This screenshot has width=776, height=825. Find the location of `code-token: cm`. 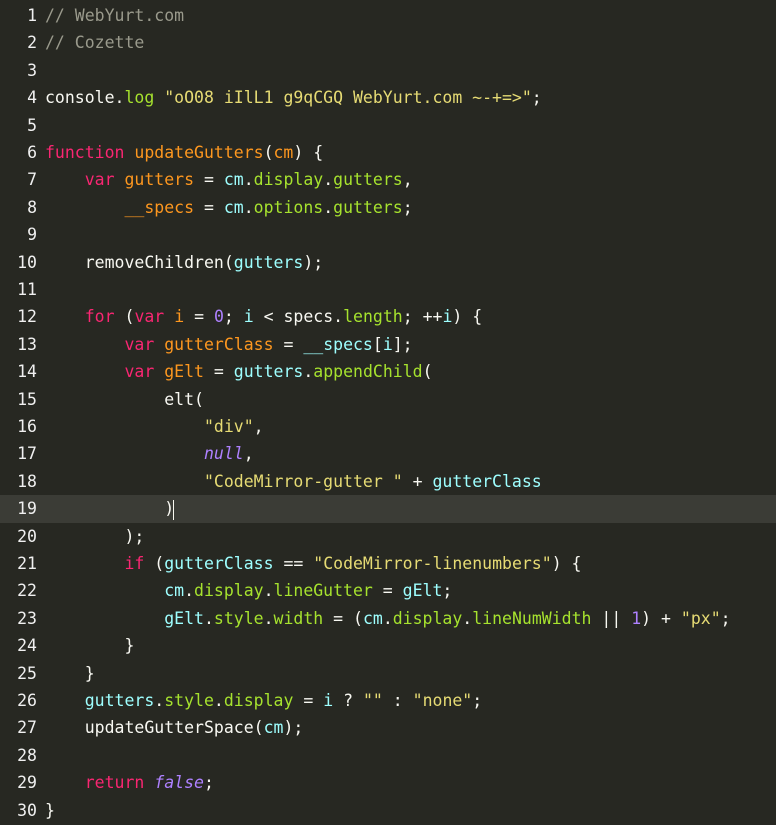

code-token: cm is located at coordinates (273, 728).